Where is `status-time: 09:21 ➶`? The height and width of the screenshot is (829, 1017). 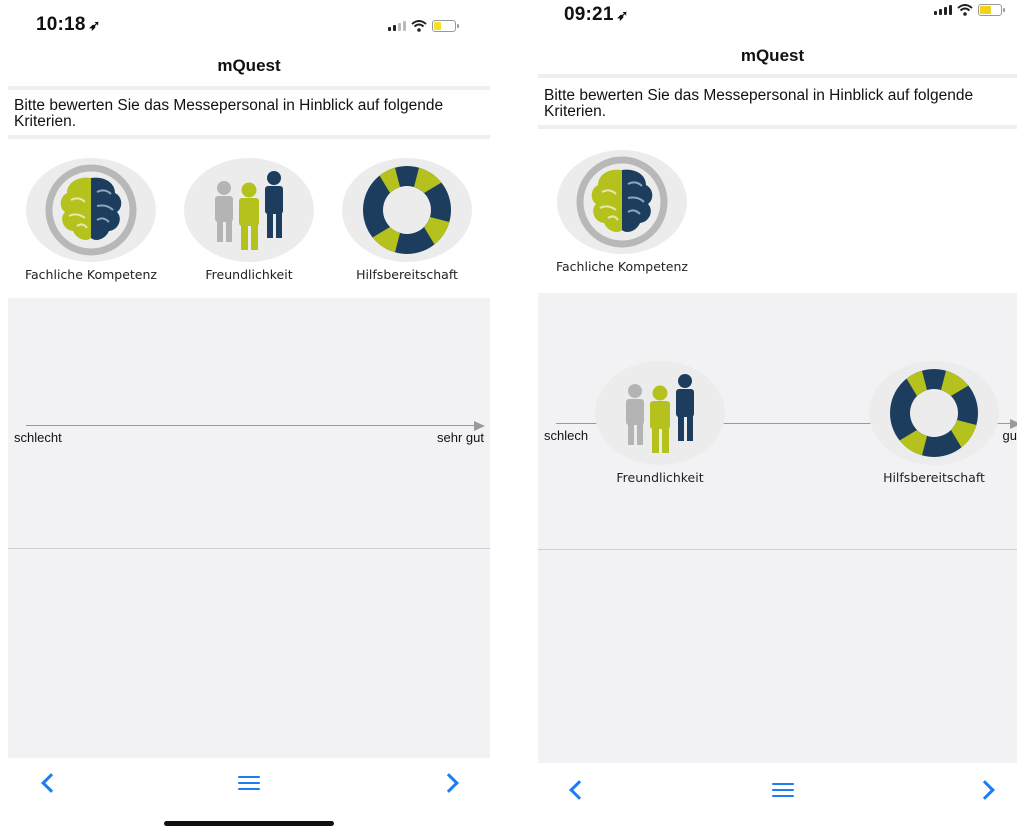
status-time: 09:21 ➶ is located at coordinates (596, 14).